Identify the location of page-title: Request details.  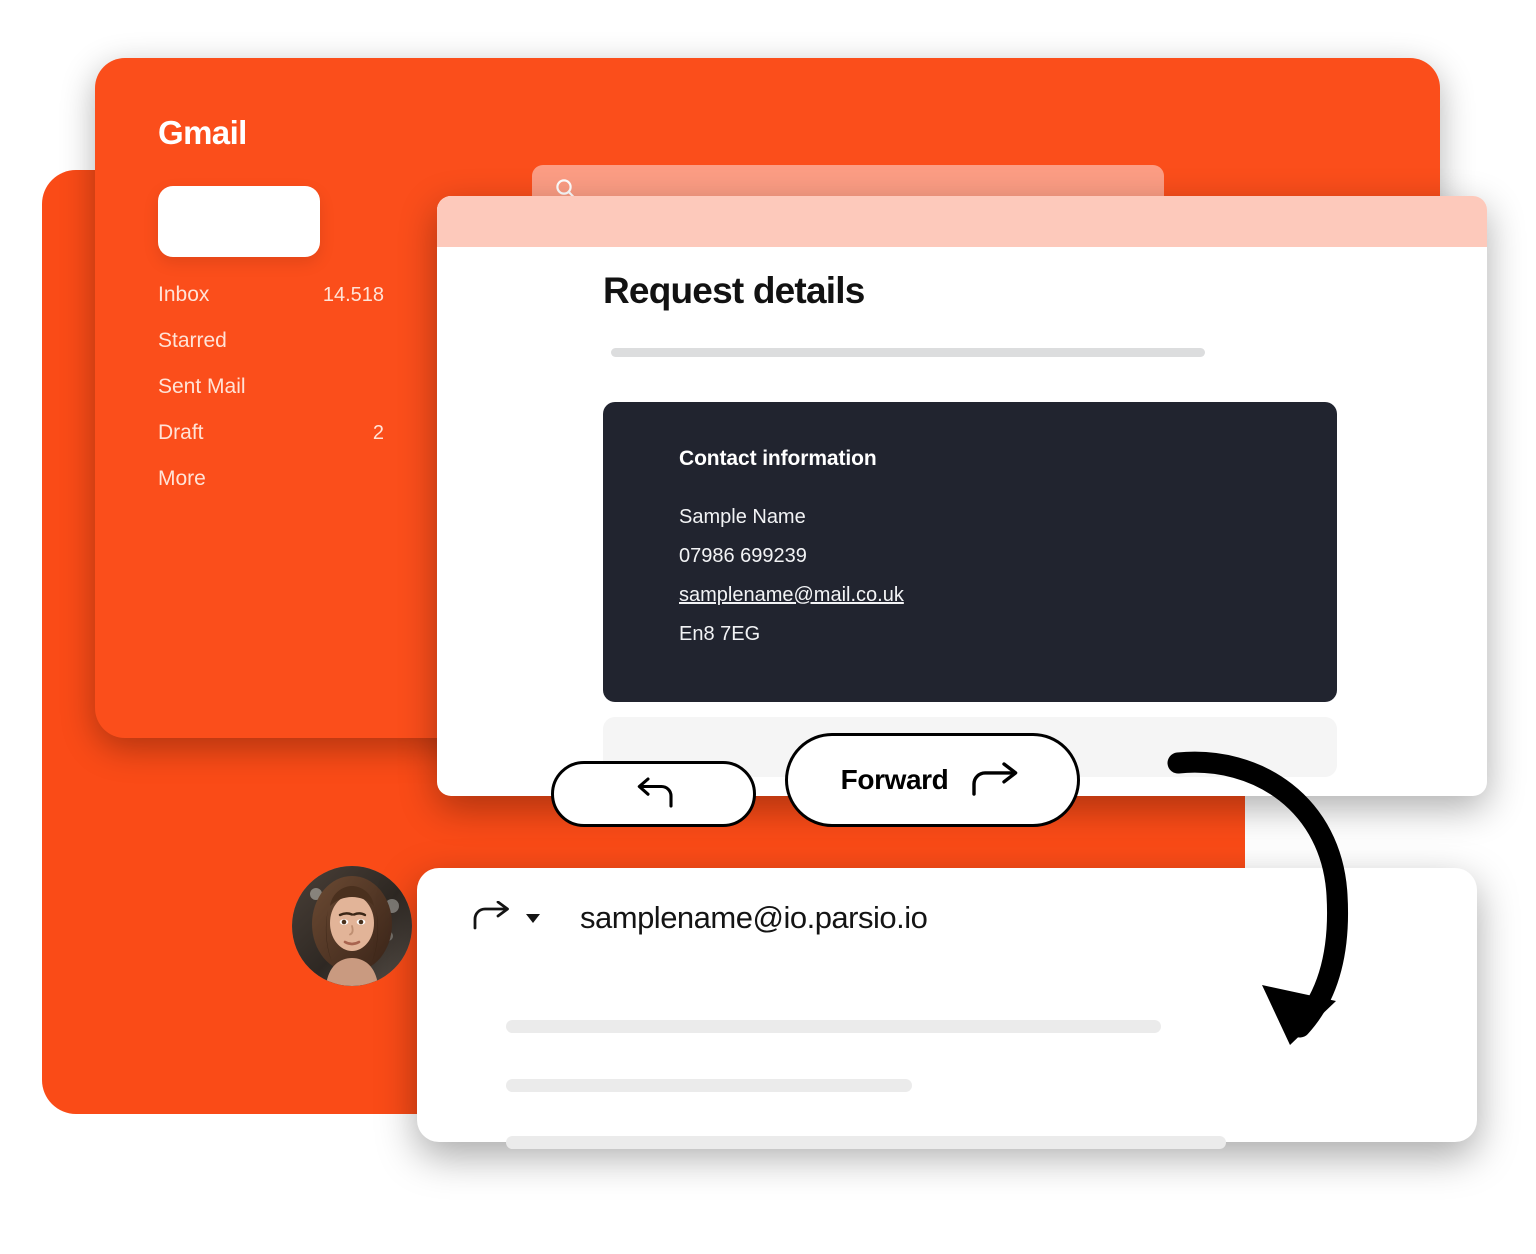
(734, 290).